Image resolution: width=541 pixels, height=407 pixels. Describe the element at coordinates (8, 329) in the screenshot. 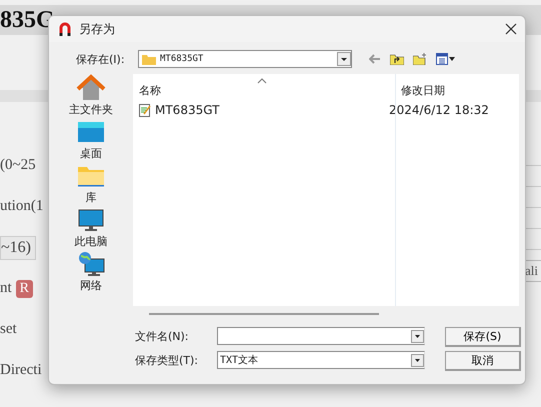

I see `field-label: set` at that location.